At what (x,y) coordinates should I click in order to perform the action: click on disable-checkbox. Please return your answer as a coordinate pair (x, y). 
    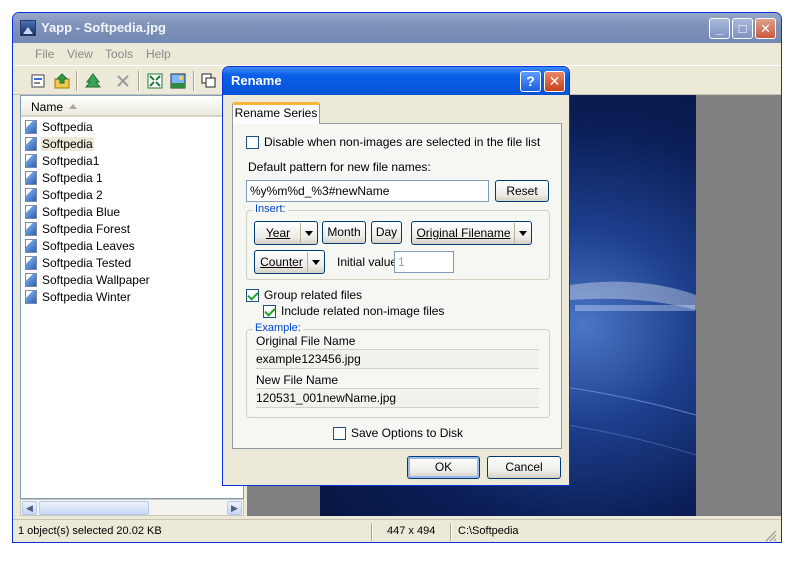
    Looking at the image, I should click on (252, 142).